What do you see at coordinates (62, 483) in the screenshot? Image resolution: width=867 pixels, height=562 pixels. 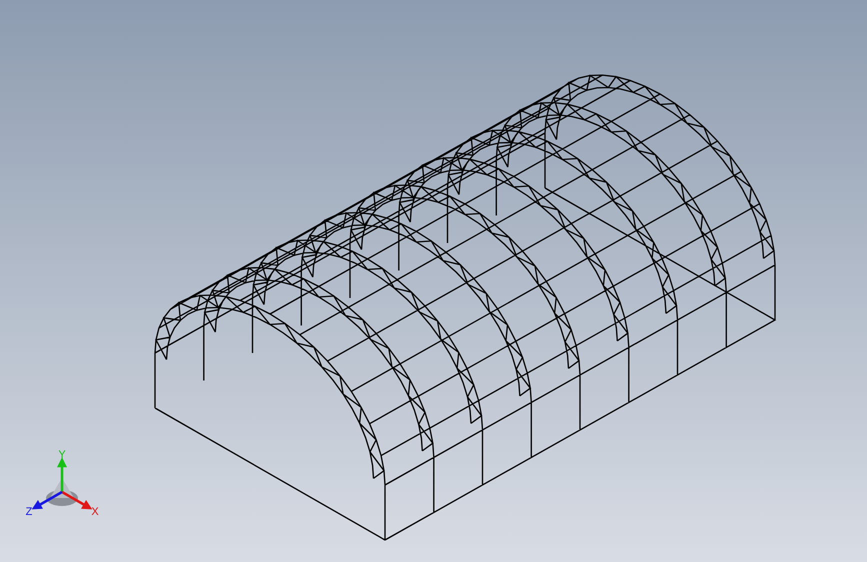 I see `axis-triad-drawing` at bounding box center [62, 483].